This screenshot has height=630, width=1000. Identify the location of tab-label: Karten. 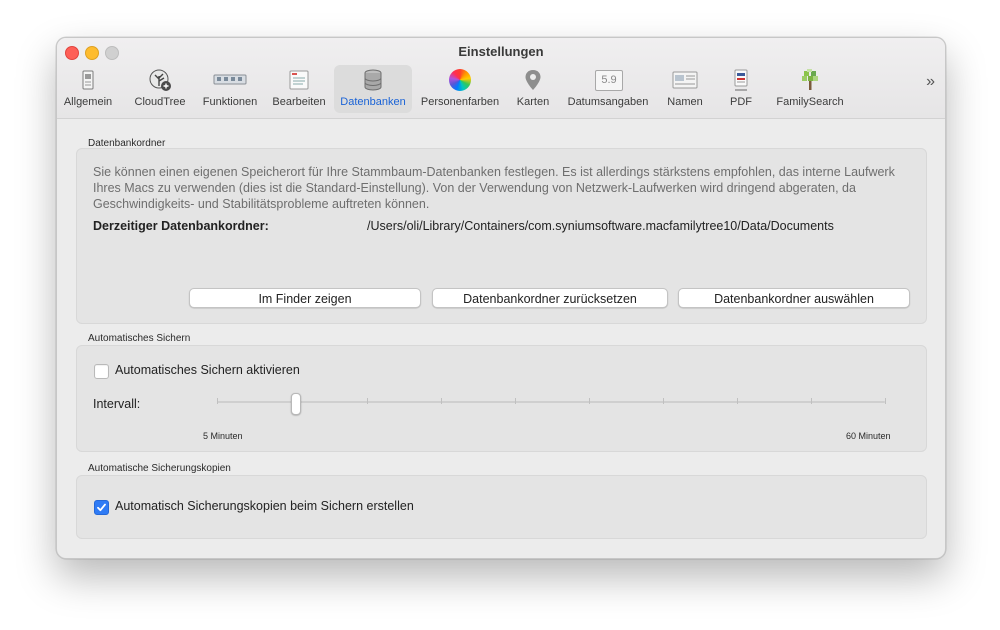
(533, 102).